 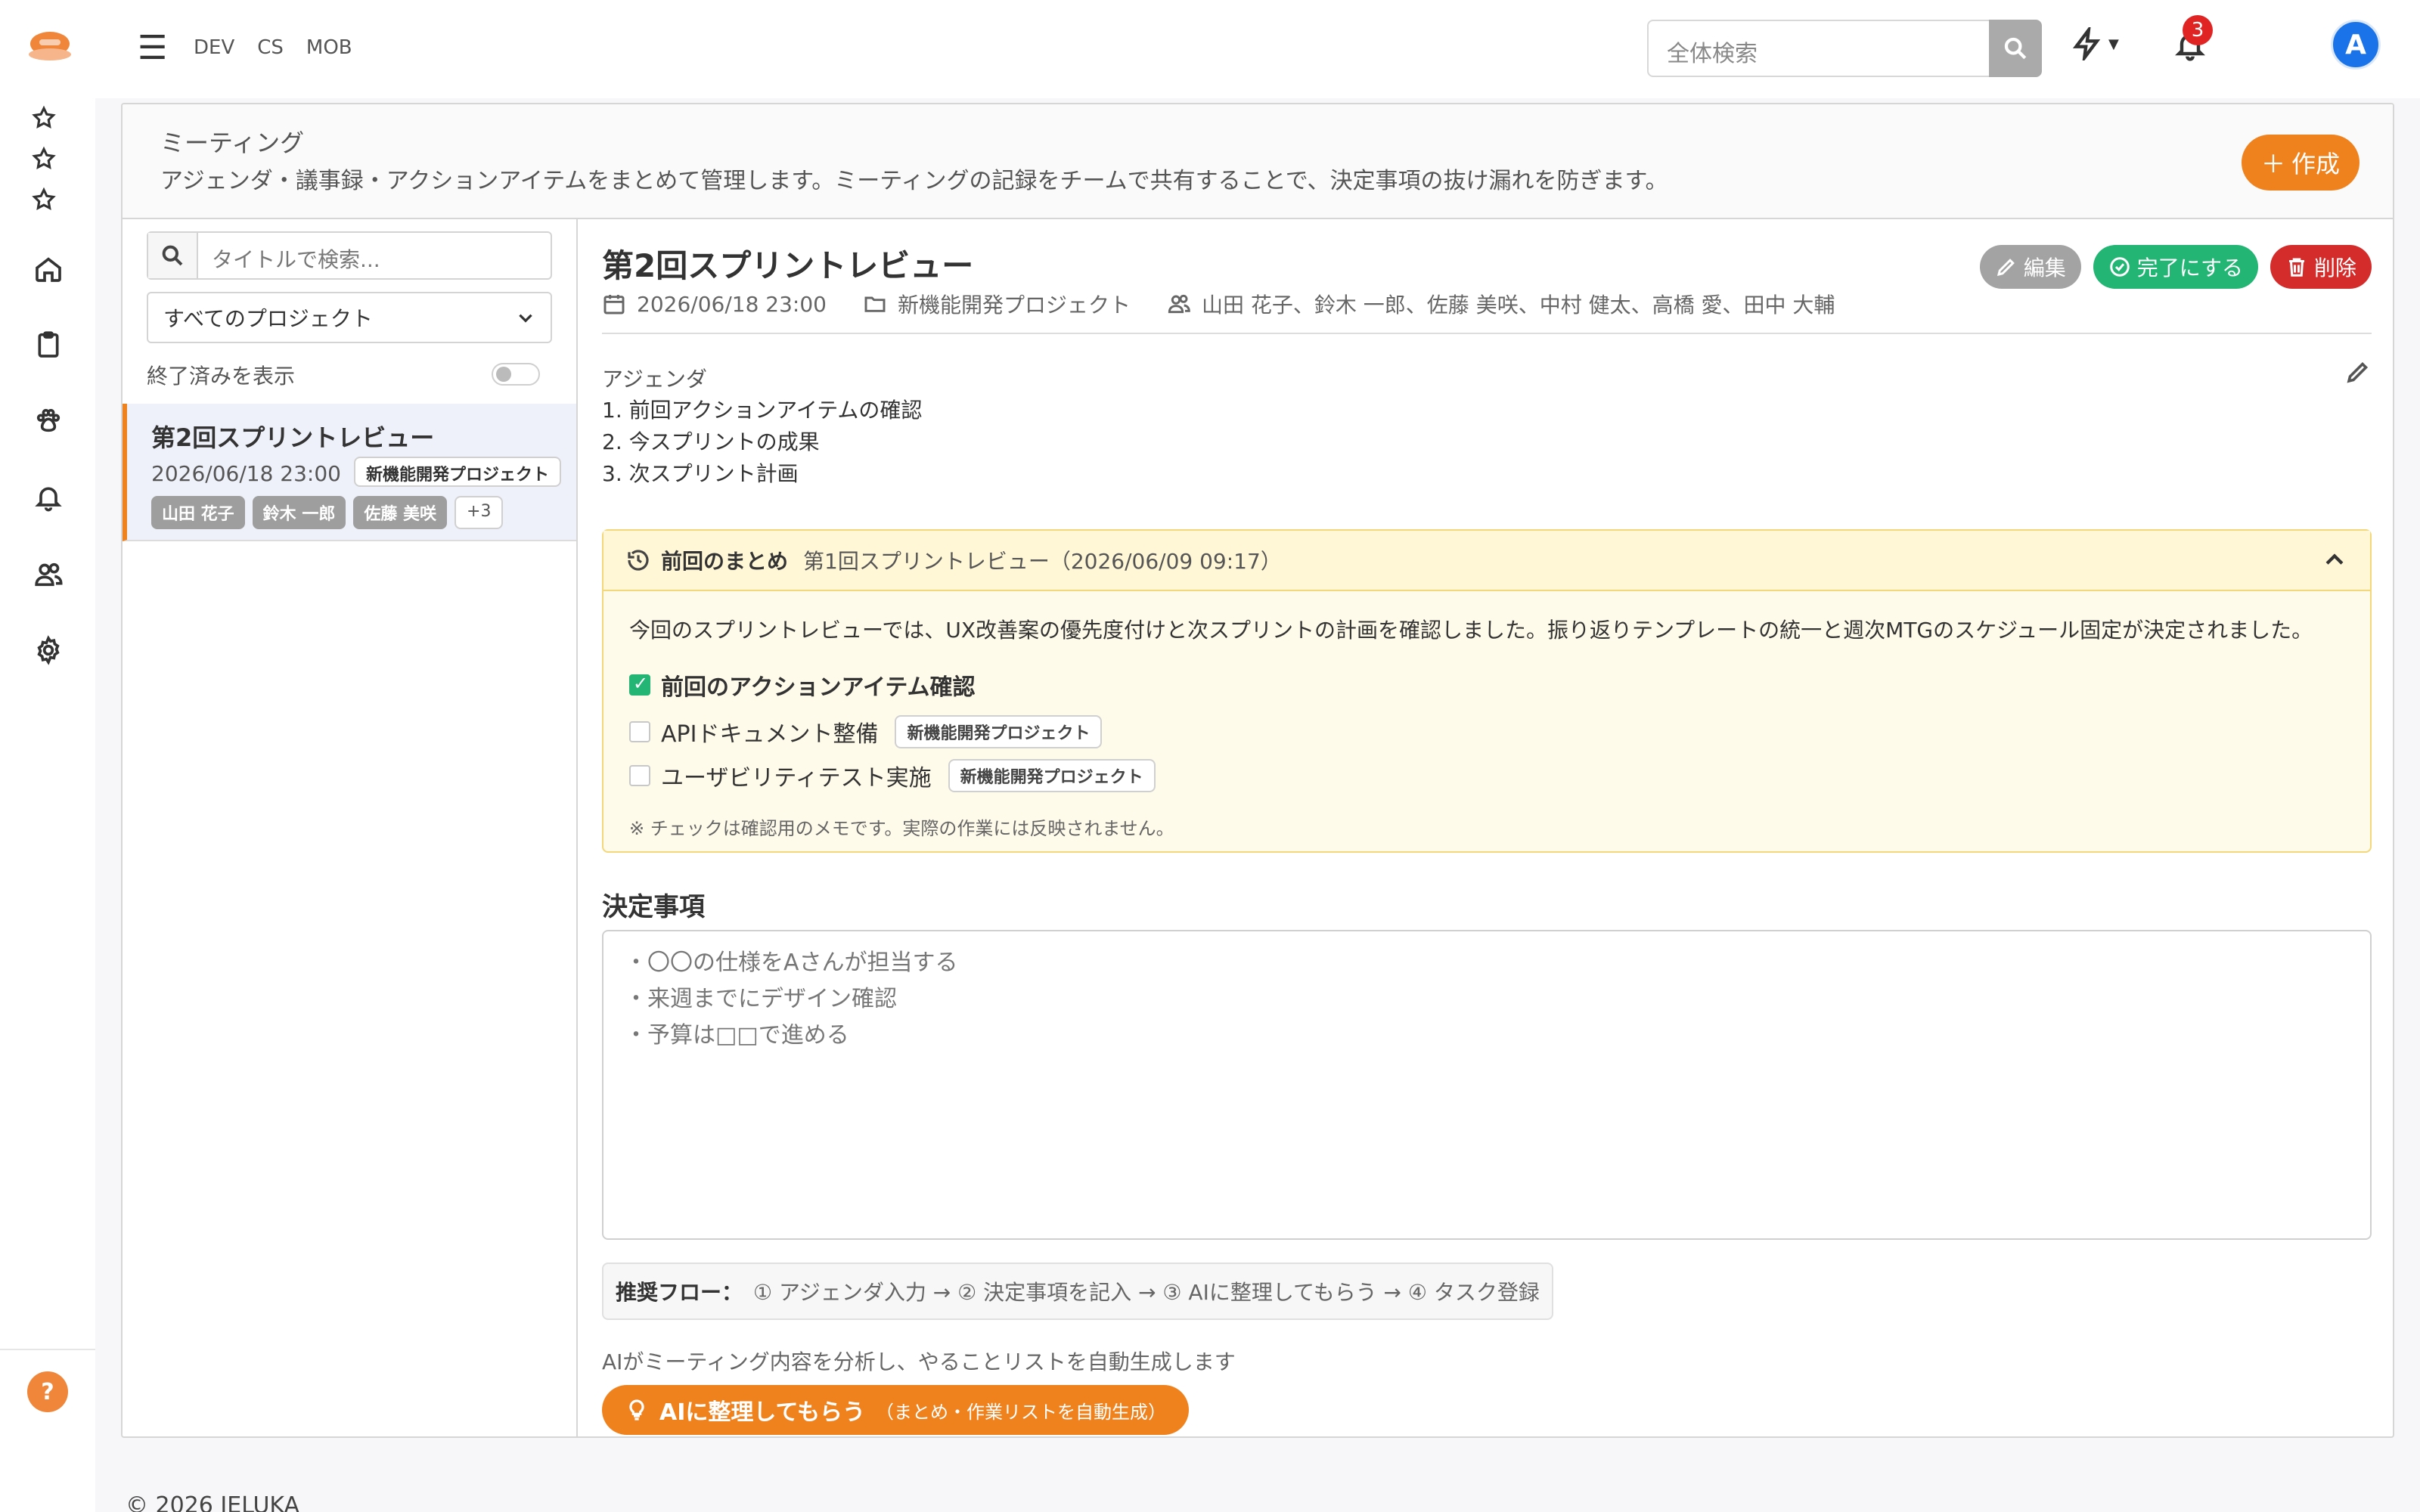 What do you see at coordinates (2296, 267) in the screenshot?
I see `trash-icon` at bounding box center [2296, 267].